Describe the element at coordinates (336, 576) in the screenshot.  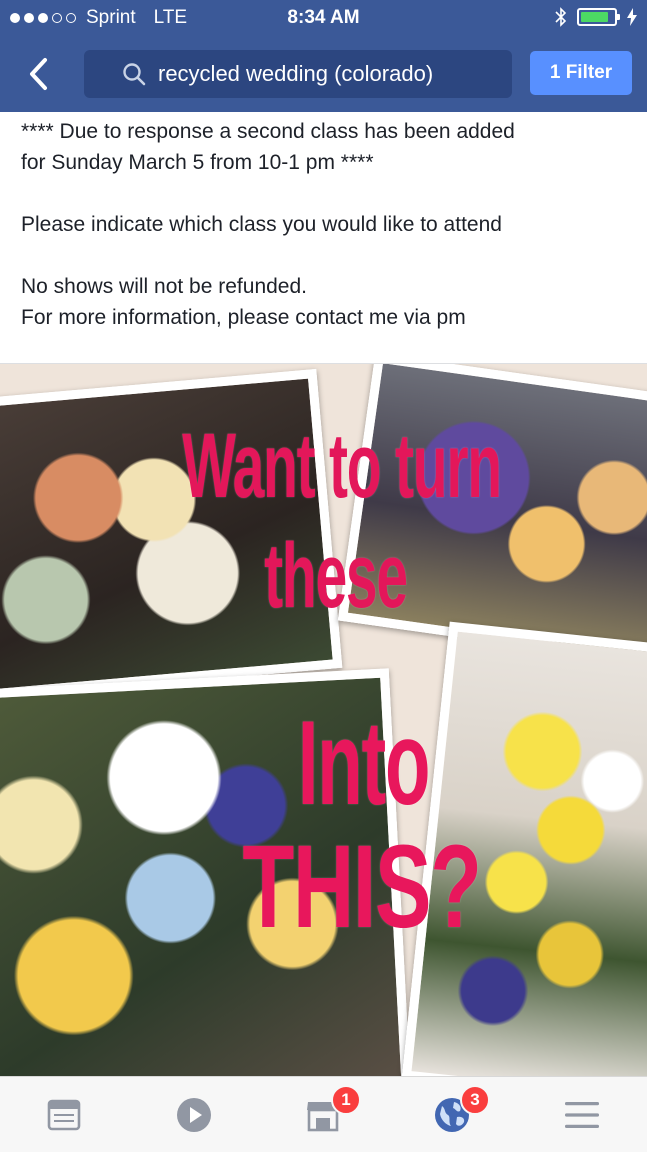
I see `headline-line: these` at that location.